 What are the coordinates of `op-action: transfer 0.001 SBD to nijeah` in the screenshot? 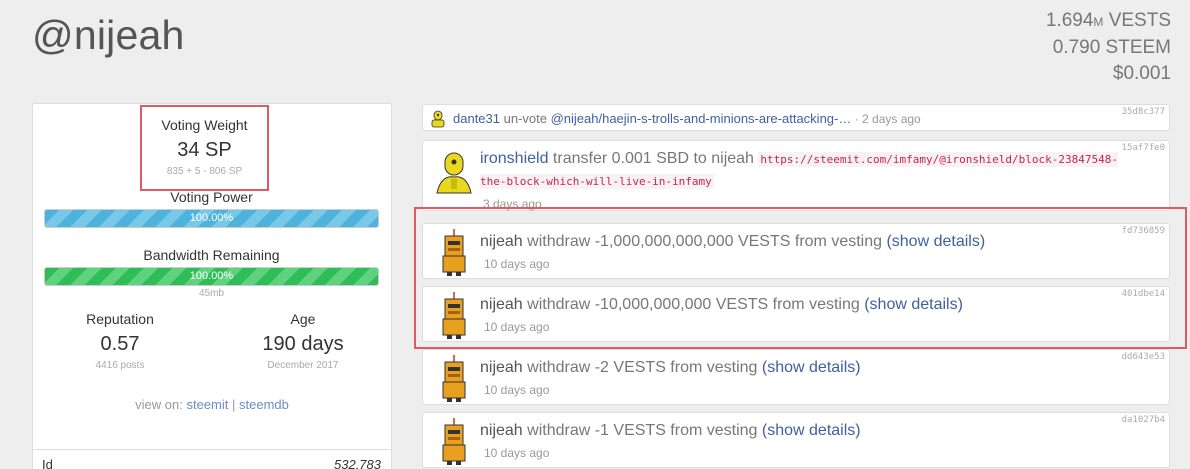 It's located at (653, 158).